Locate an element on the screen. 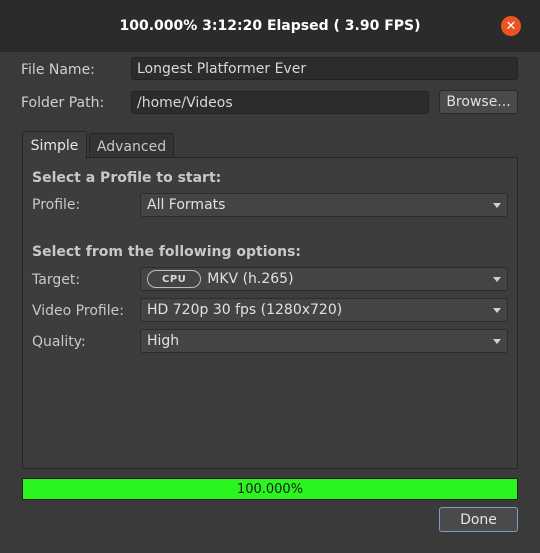 The height and width of the screenshot is (553, 540). window-title: 100.000% 3:12:20 Elapsed ( 3.90 FPS) is located at coordinates (270, 26).